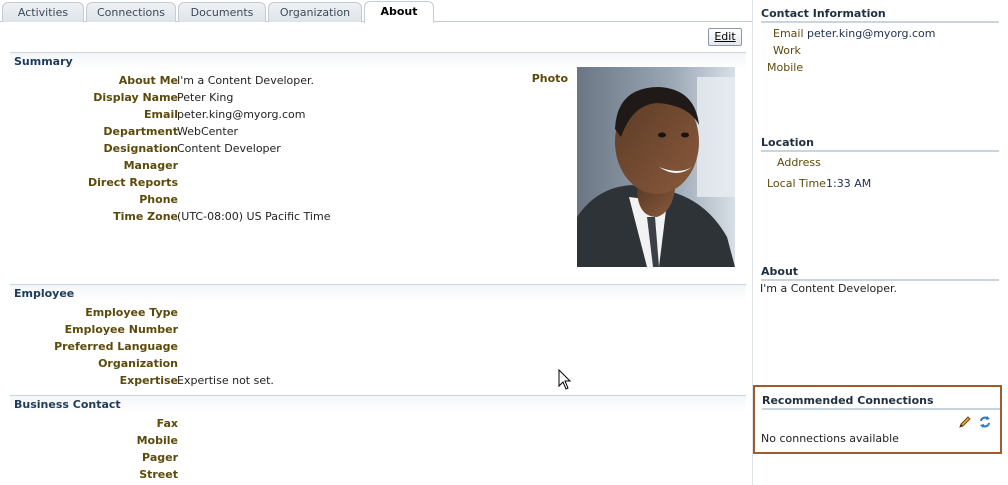  Describe the element at coordinates (871, 33) in the screenshot. I see `contact-email-value: peter.king@myorg.com` at that location.